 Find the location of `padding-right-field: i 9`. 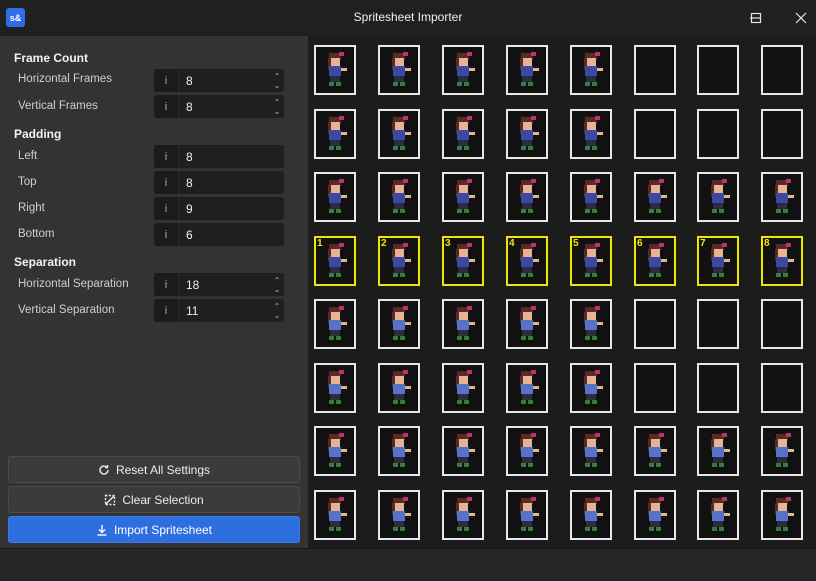

padding-right-field: i 9 is located at coordinates (219, 208).